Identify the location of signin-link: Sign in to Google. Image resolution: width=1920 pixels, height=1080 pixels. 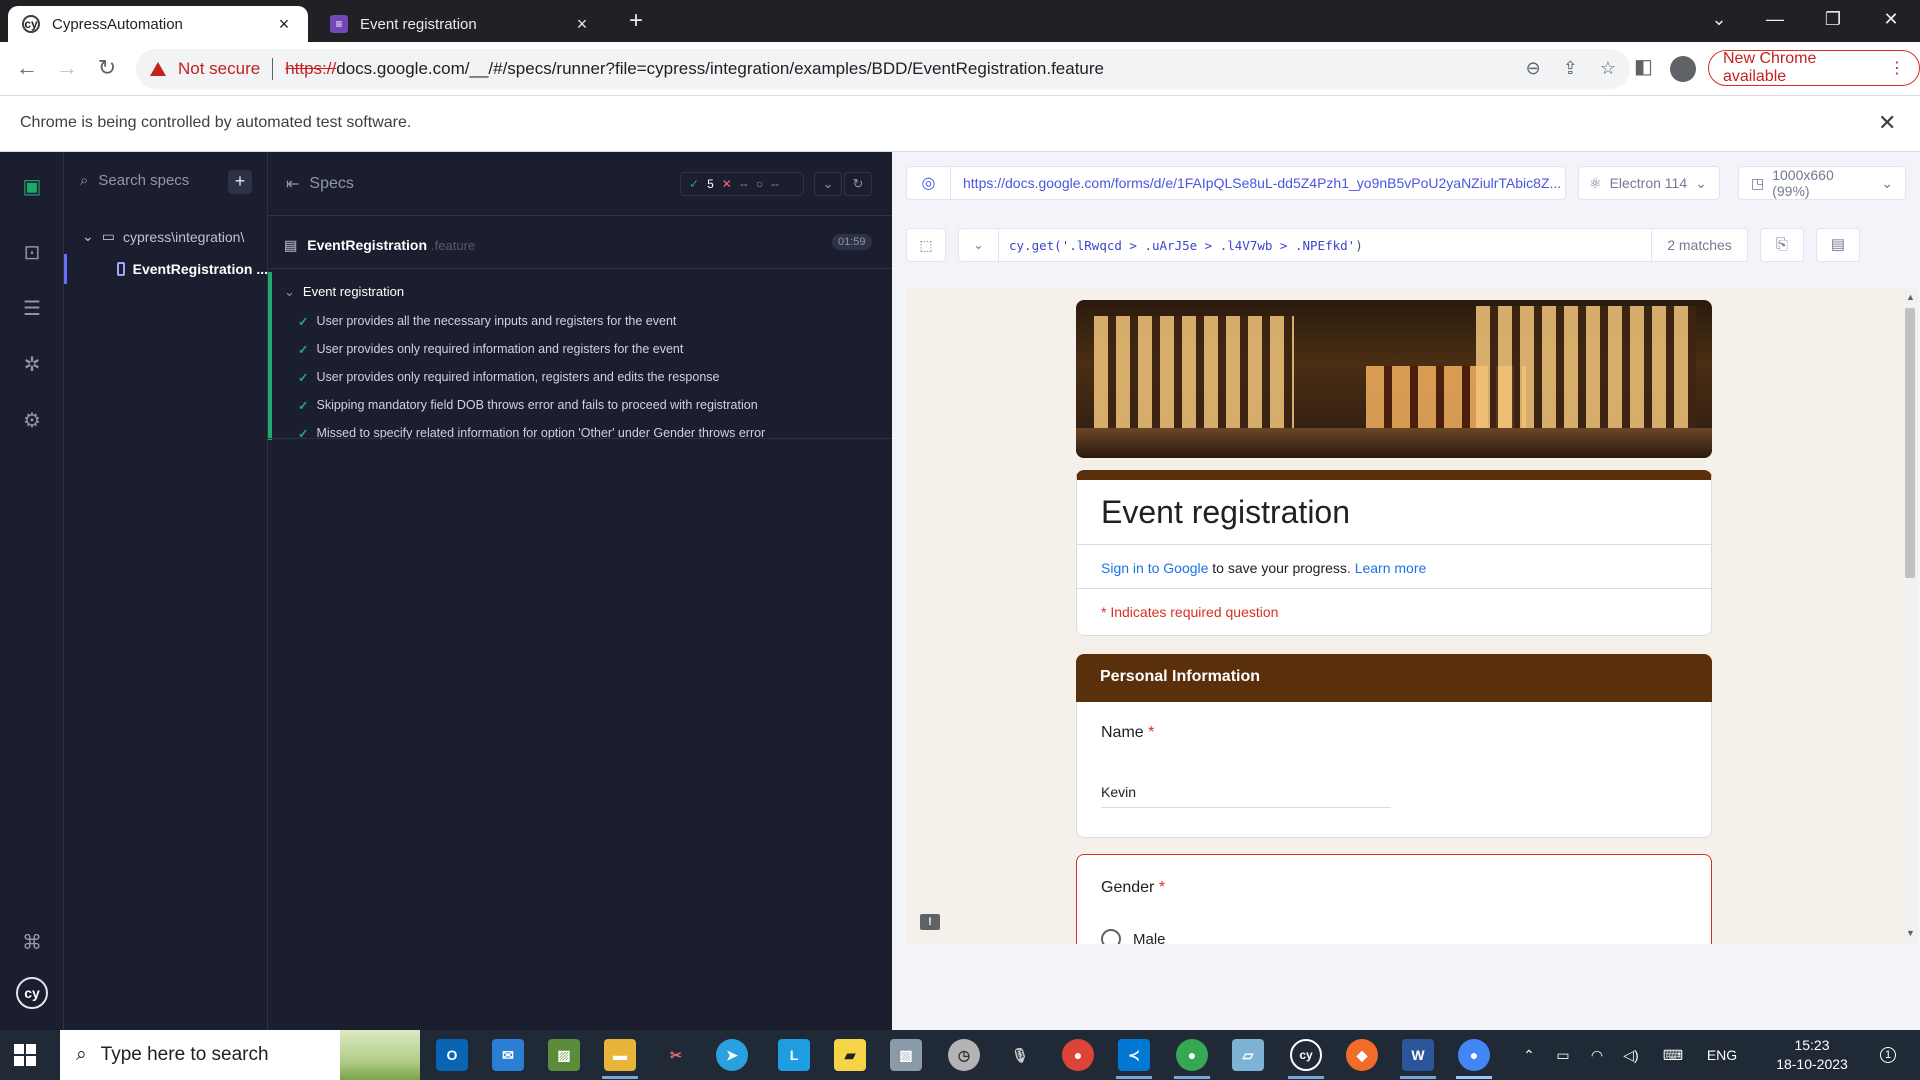
(1154, 568).